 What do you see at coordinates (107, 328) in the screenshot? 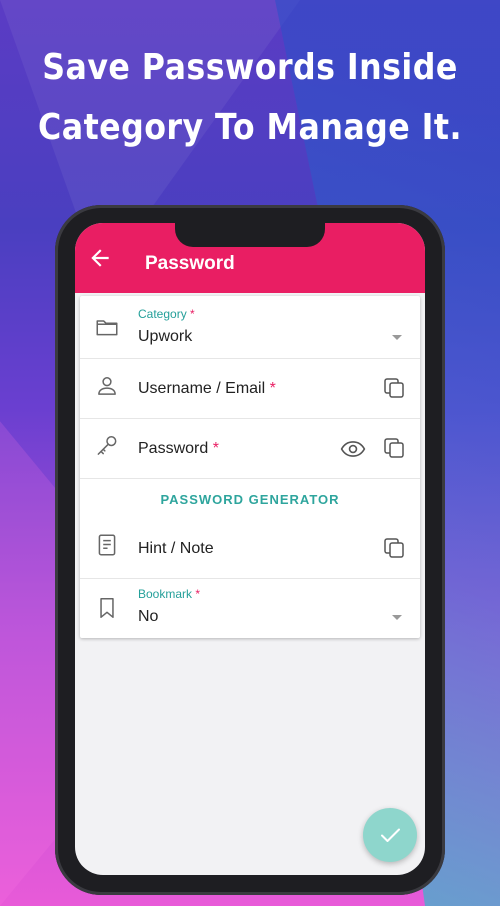
I see `folder-icon` at bounding box center [107, 328].